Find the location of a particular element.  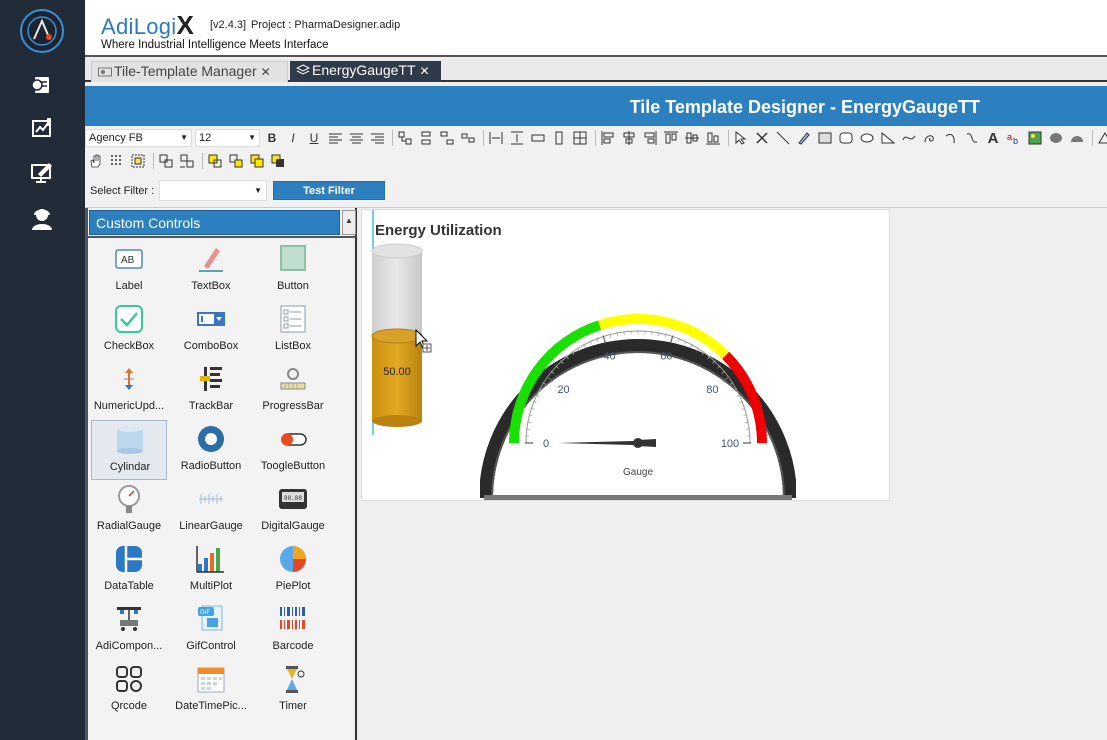

align-tops-icon is located at coordinates (671, 138).